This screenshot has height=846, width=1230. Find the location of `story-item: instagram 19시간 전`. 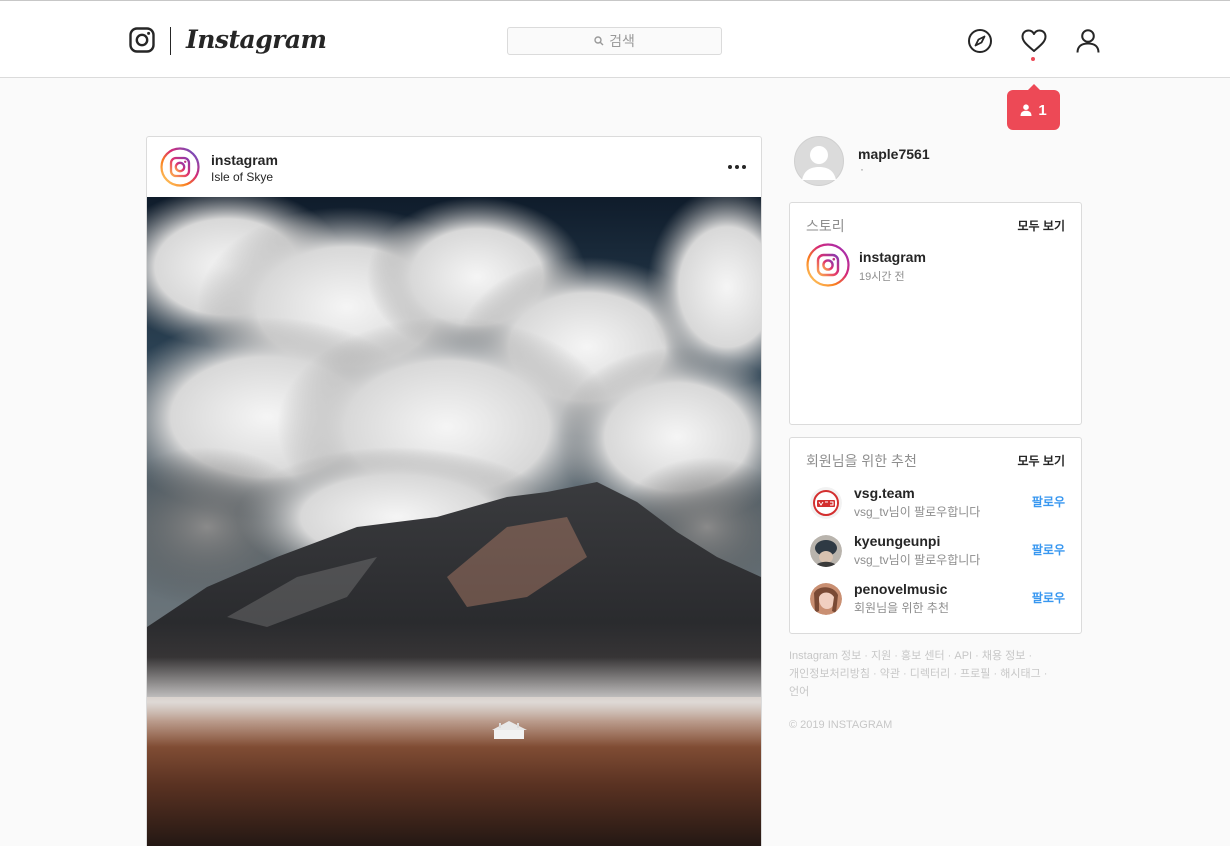

story-item: instagram 19시간 전 is located at coordinates (936, 265).